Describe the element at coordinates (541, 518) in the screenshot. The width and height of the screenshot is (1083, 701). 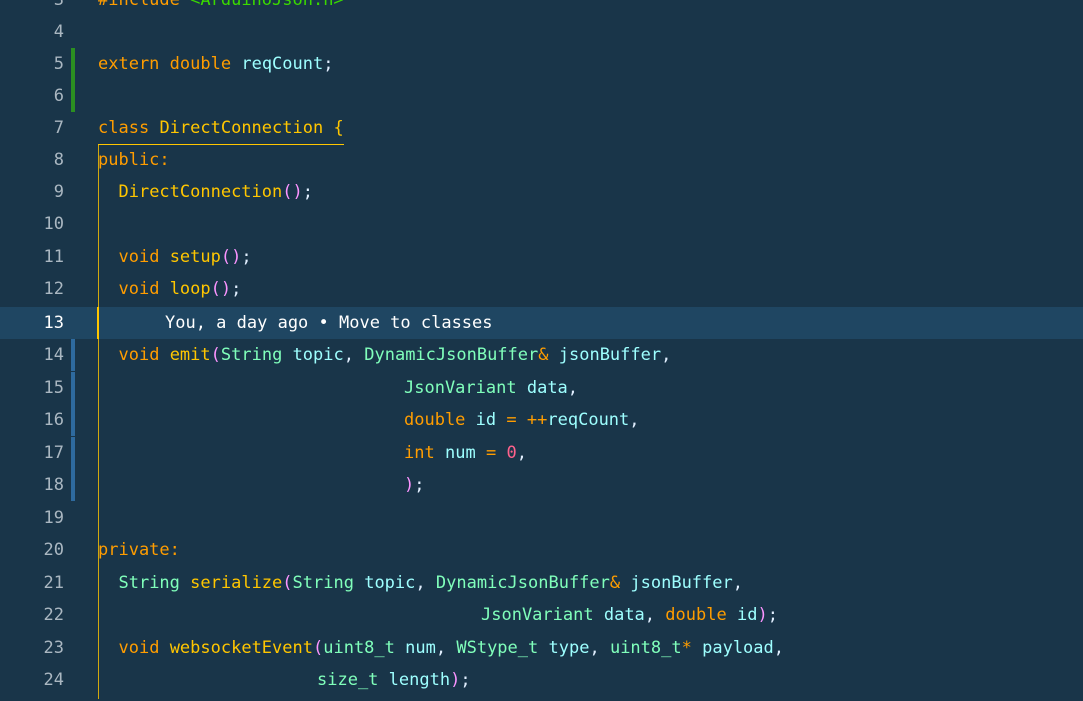
I see `code-line: 19` at that location.